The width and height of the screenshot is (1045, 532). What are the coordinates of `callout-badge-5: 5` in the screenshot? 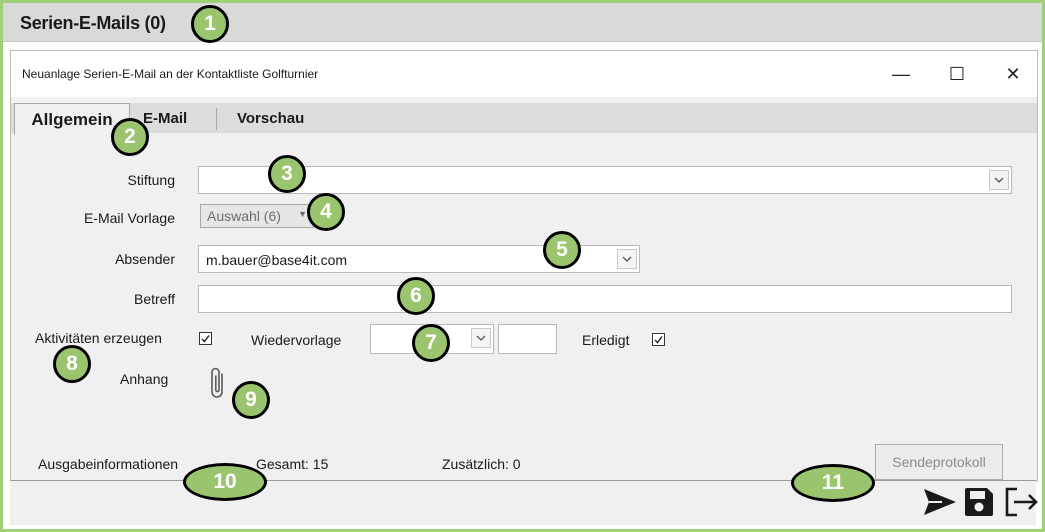 It's located at (562, 250).